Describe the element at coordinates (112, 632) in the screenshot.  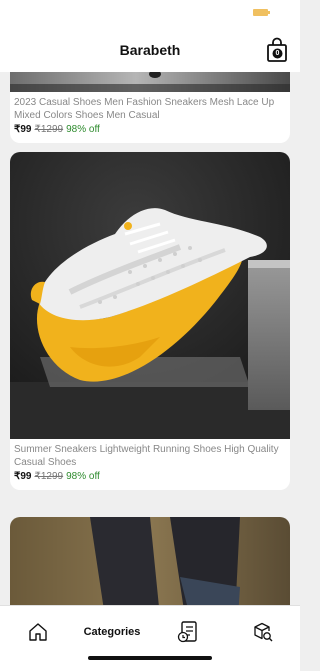
I see `nav-categories: Categories` at that location.